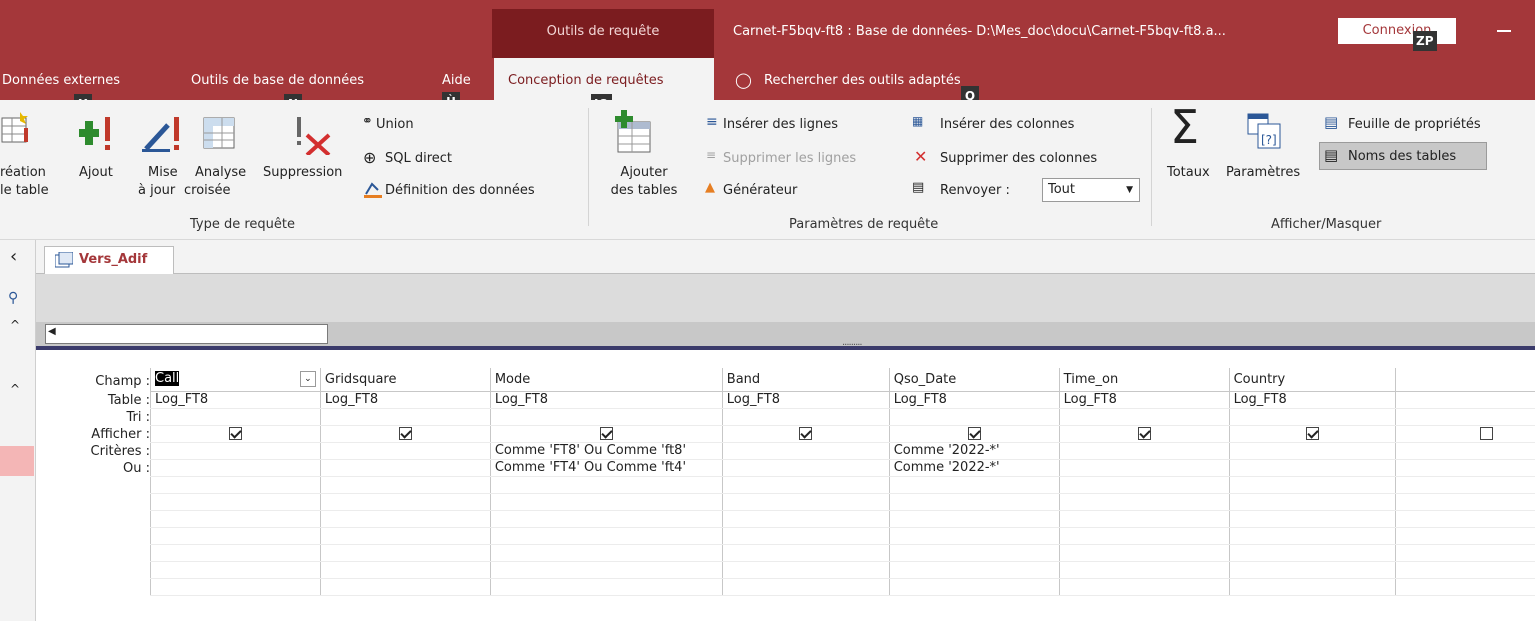 The width and height of the screenshot is (1535, 621). What do you see at coordinates (219, 133) in the screenshot?
I see `crosstab-icon` at bounding box center [219, 133].